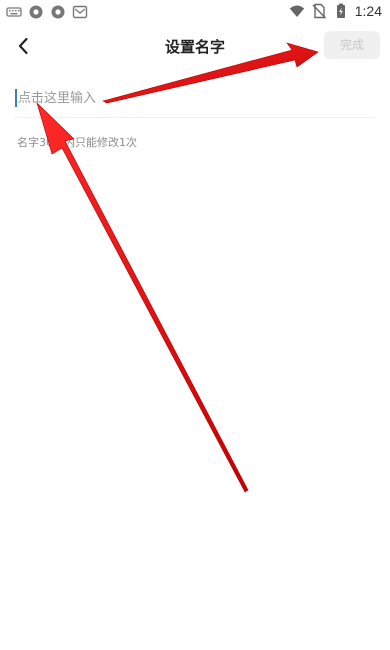  I want to click on chevron-left-icon, so click(24, 46).